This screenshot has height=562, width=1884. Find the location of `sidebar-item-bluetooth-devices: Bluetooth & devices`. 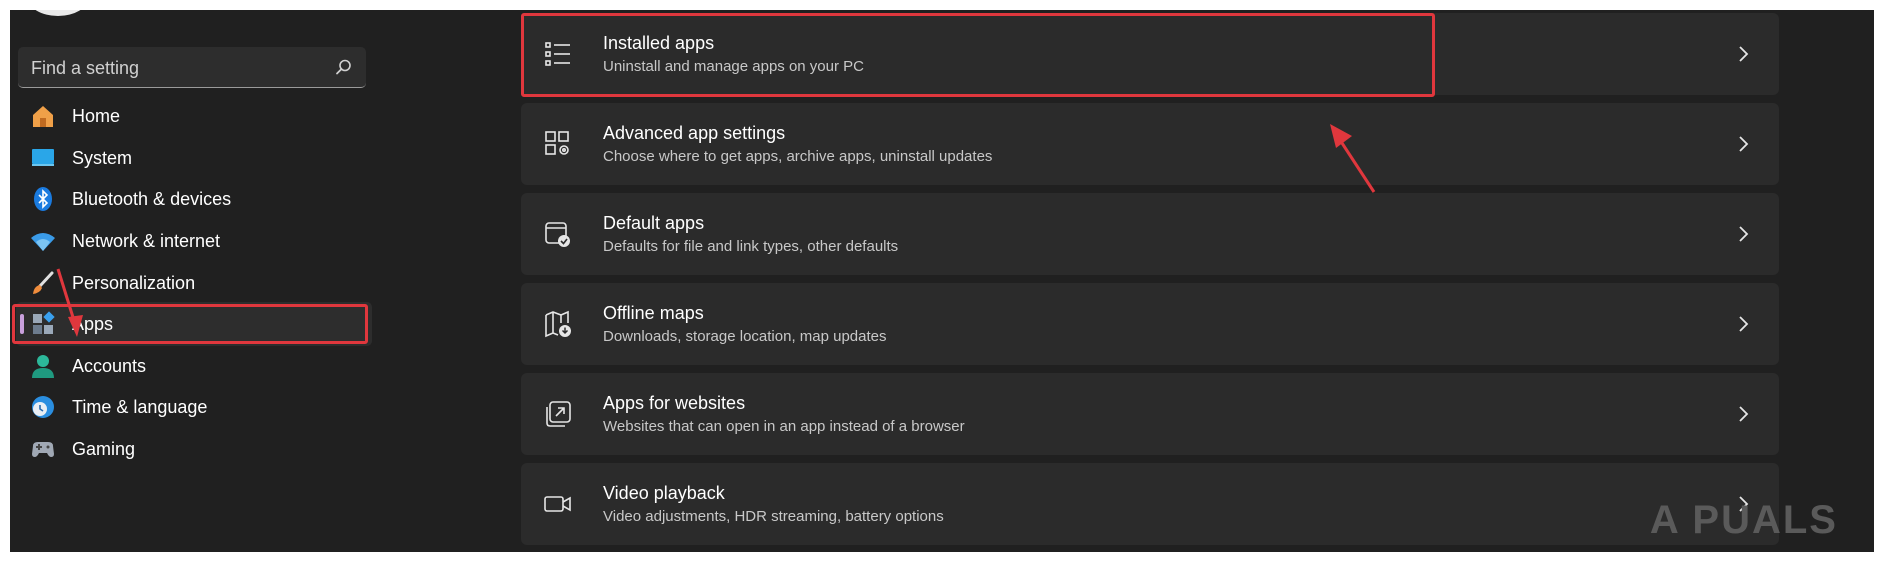

sidebar-item-bluetooth-devices: Bluetooth & devices is located at coordinates (194, 199).